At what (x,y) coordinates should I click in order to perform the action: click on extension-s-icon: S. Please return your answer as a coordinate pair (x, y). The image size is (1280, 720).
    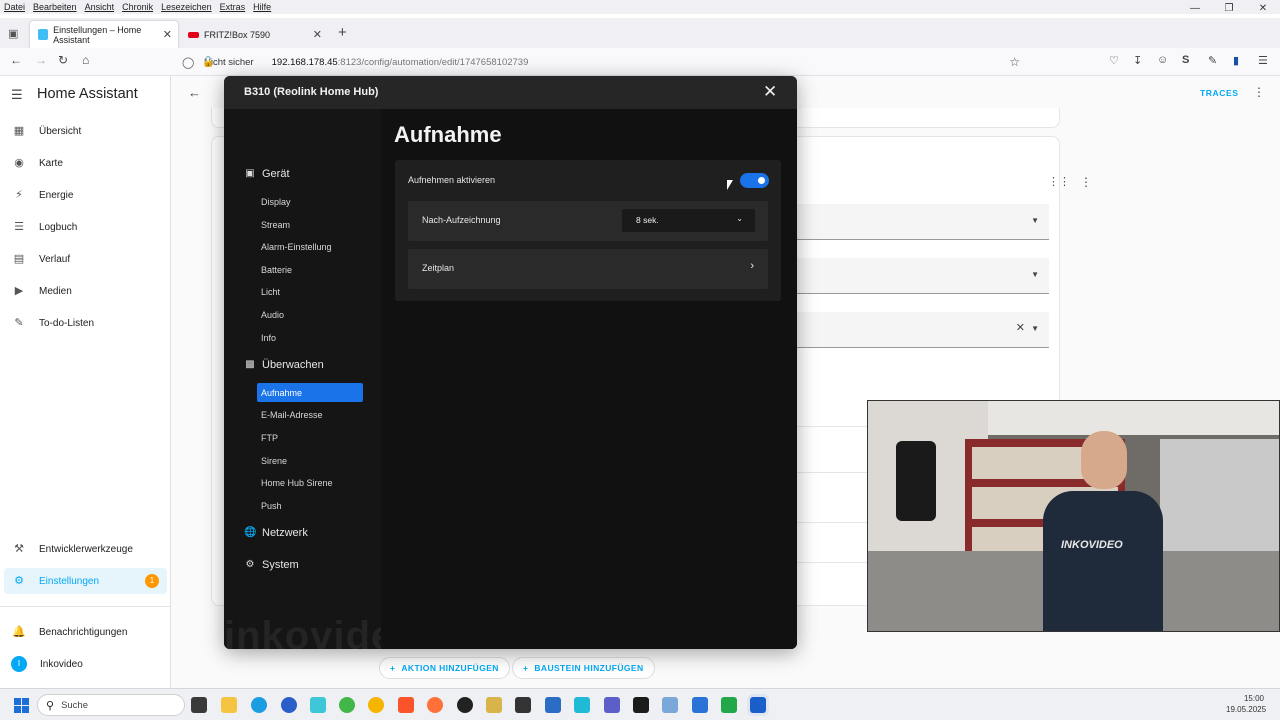
    Looking at the image, I should click on (1185, 60).